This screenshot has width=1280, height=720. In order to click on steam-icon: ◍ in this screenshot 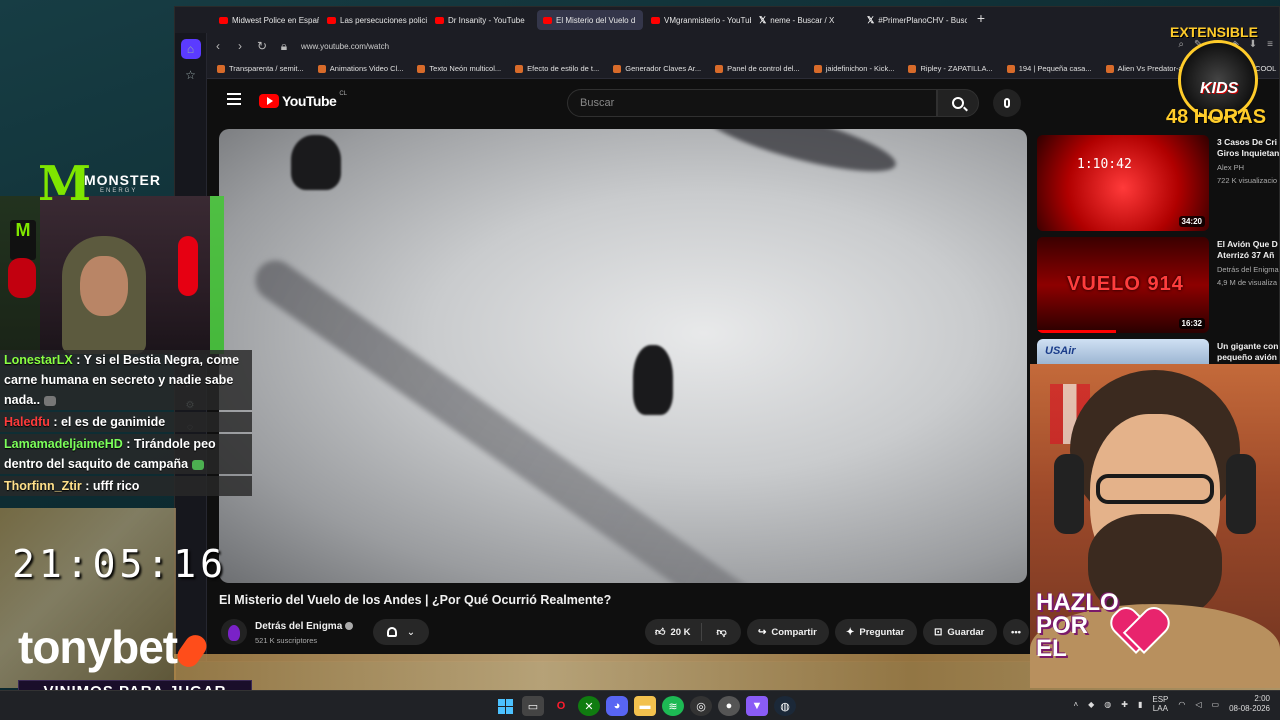, I will do `click(785, 706)`.